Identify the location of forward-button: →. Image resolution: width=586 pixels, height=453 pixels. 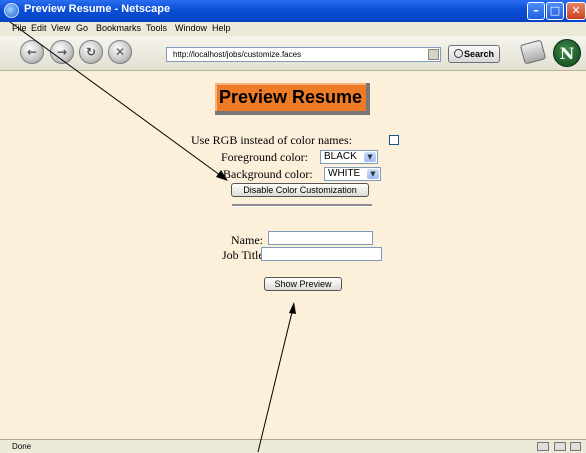
(62, 52).